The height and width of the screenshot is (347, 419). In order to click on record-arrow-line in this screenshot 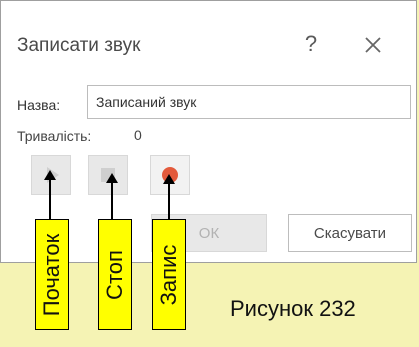, I will do `click(169, 201)`.